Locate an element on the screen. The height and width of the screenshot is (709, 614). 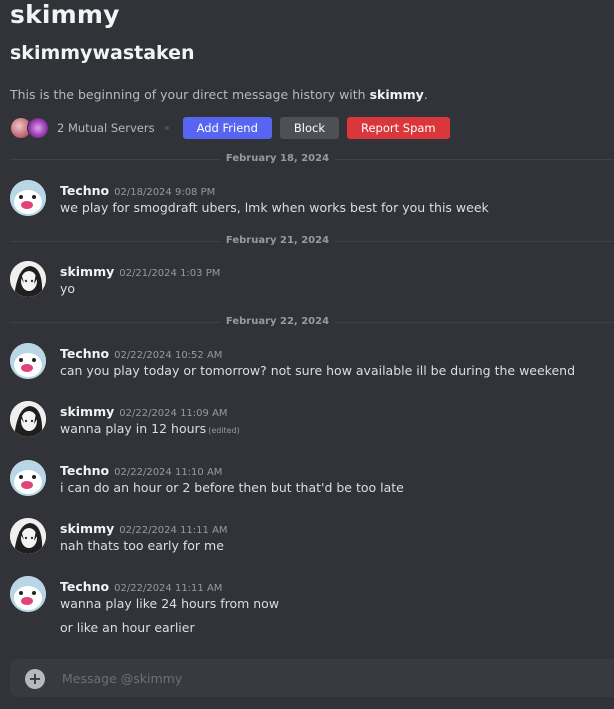
message-content: or like an hour earlier is located at coordinates (127, 627).